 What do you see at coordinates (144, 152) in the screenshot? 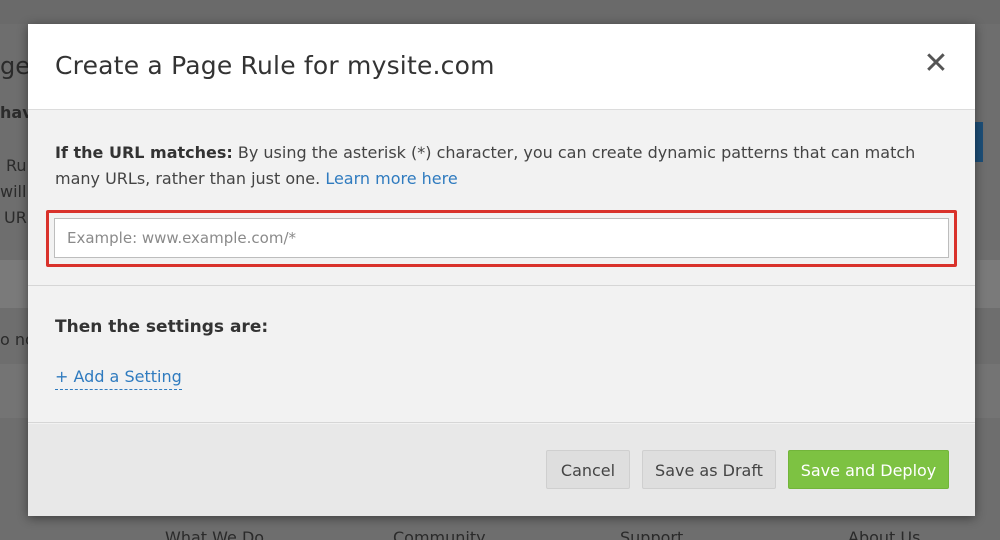
I see `url-match-label: If the URL matches:` at bounding box center [144, 152].